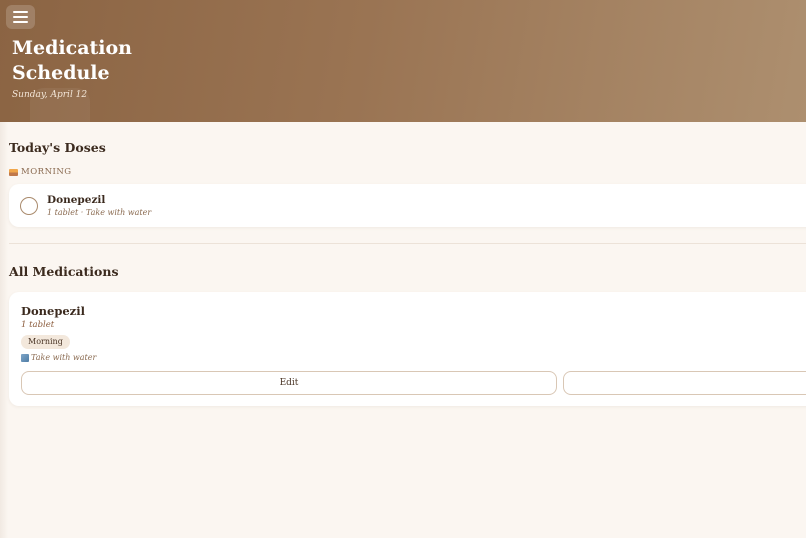 The width and height of the screenshot is (806, 538). I want to click on menu-button, so click(20, 17).